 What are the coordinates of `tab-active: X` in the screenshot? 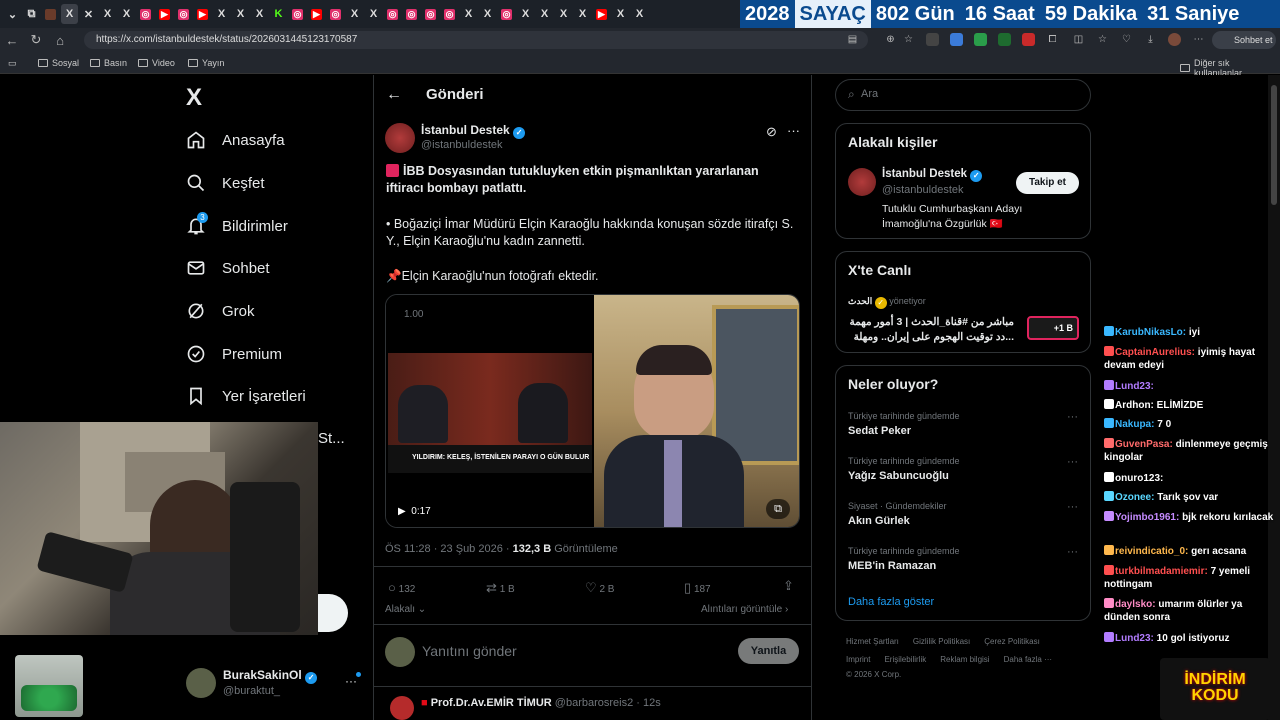 It's located at (69, 14).